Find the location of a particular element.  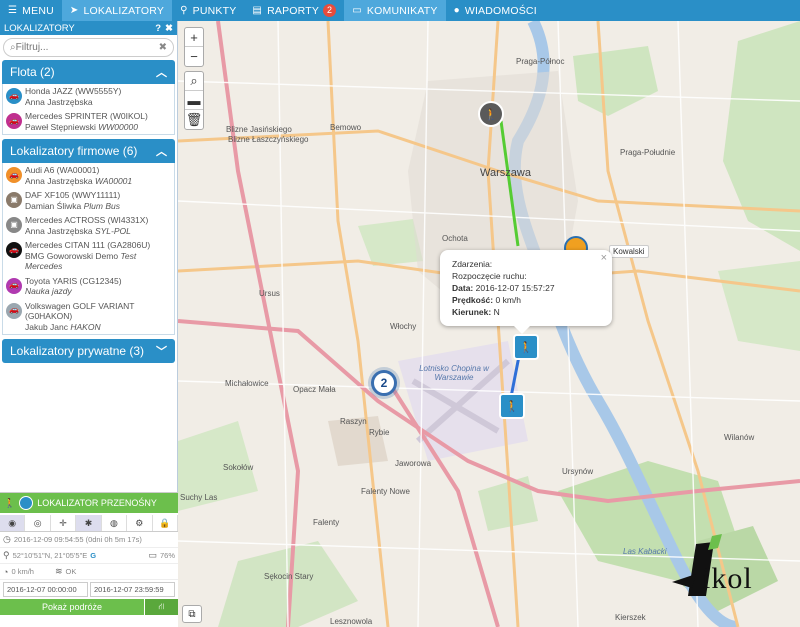

show-route-button: Pokaż podróże is located at coordinates (72, 607).